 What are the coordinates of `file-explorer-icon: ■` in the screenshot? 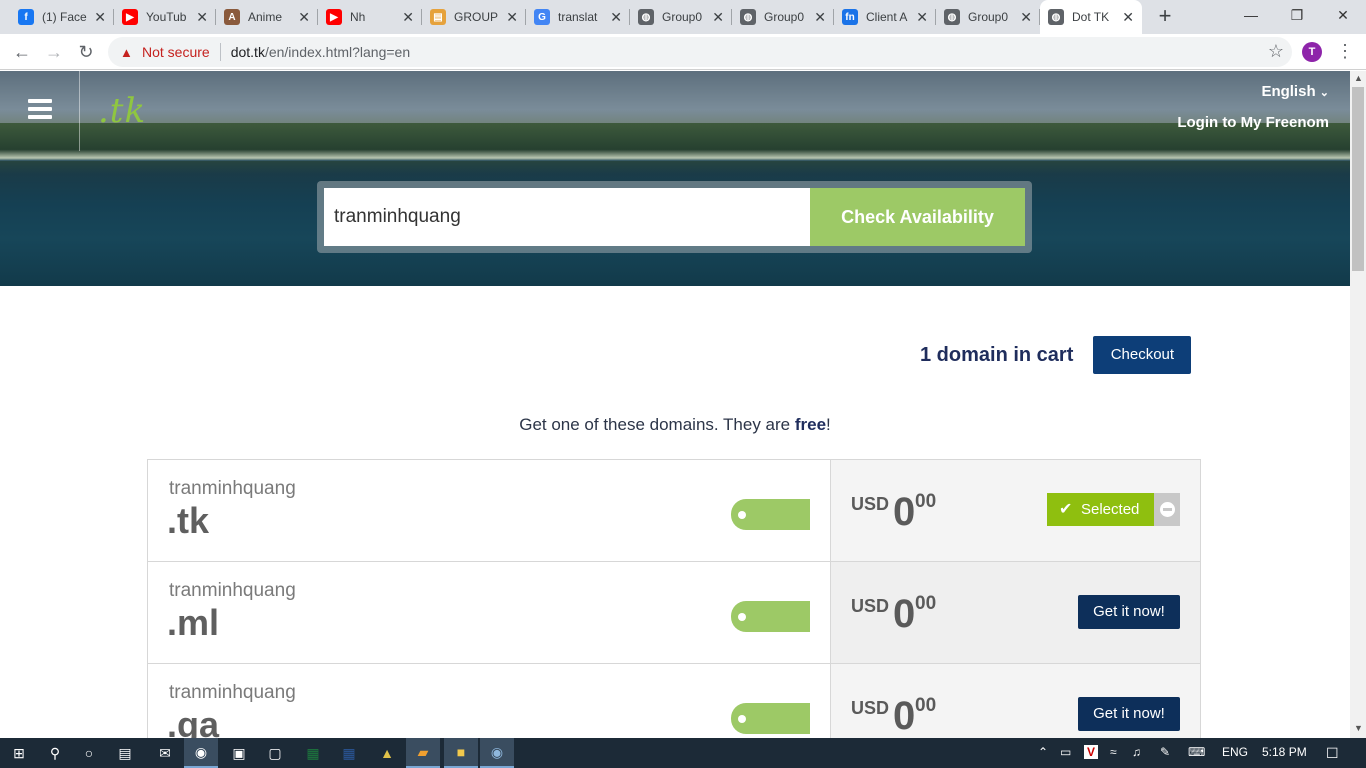 It's located at (461, 753).